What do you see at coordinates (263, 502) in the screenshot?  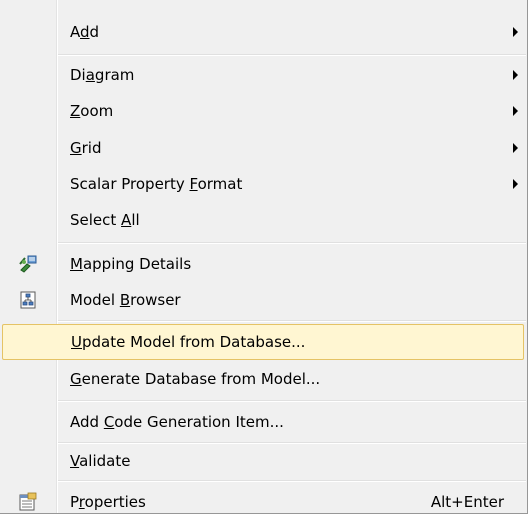 I see `menu-item-properties: Properties Alt+Enter` at bounding box center [263, 502].